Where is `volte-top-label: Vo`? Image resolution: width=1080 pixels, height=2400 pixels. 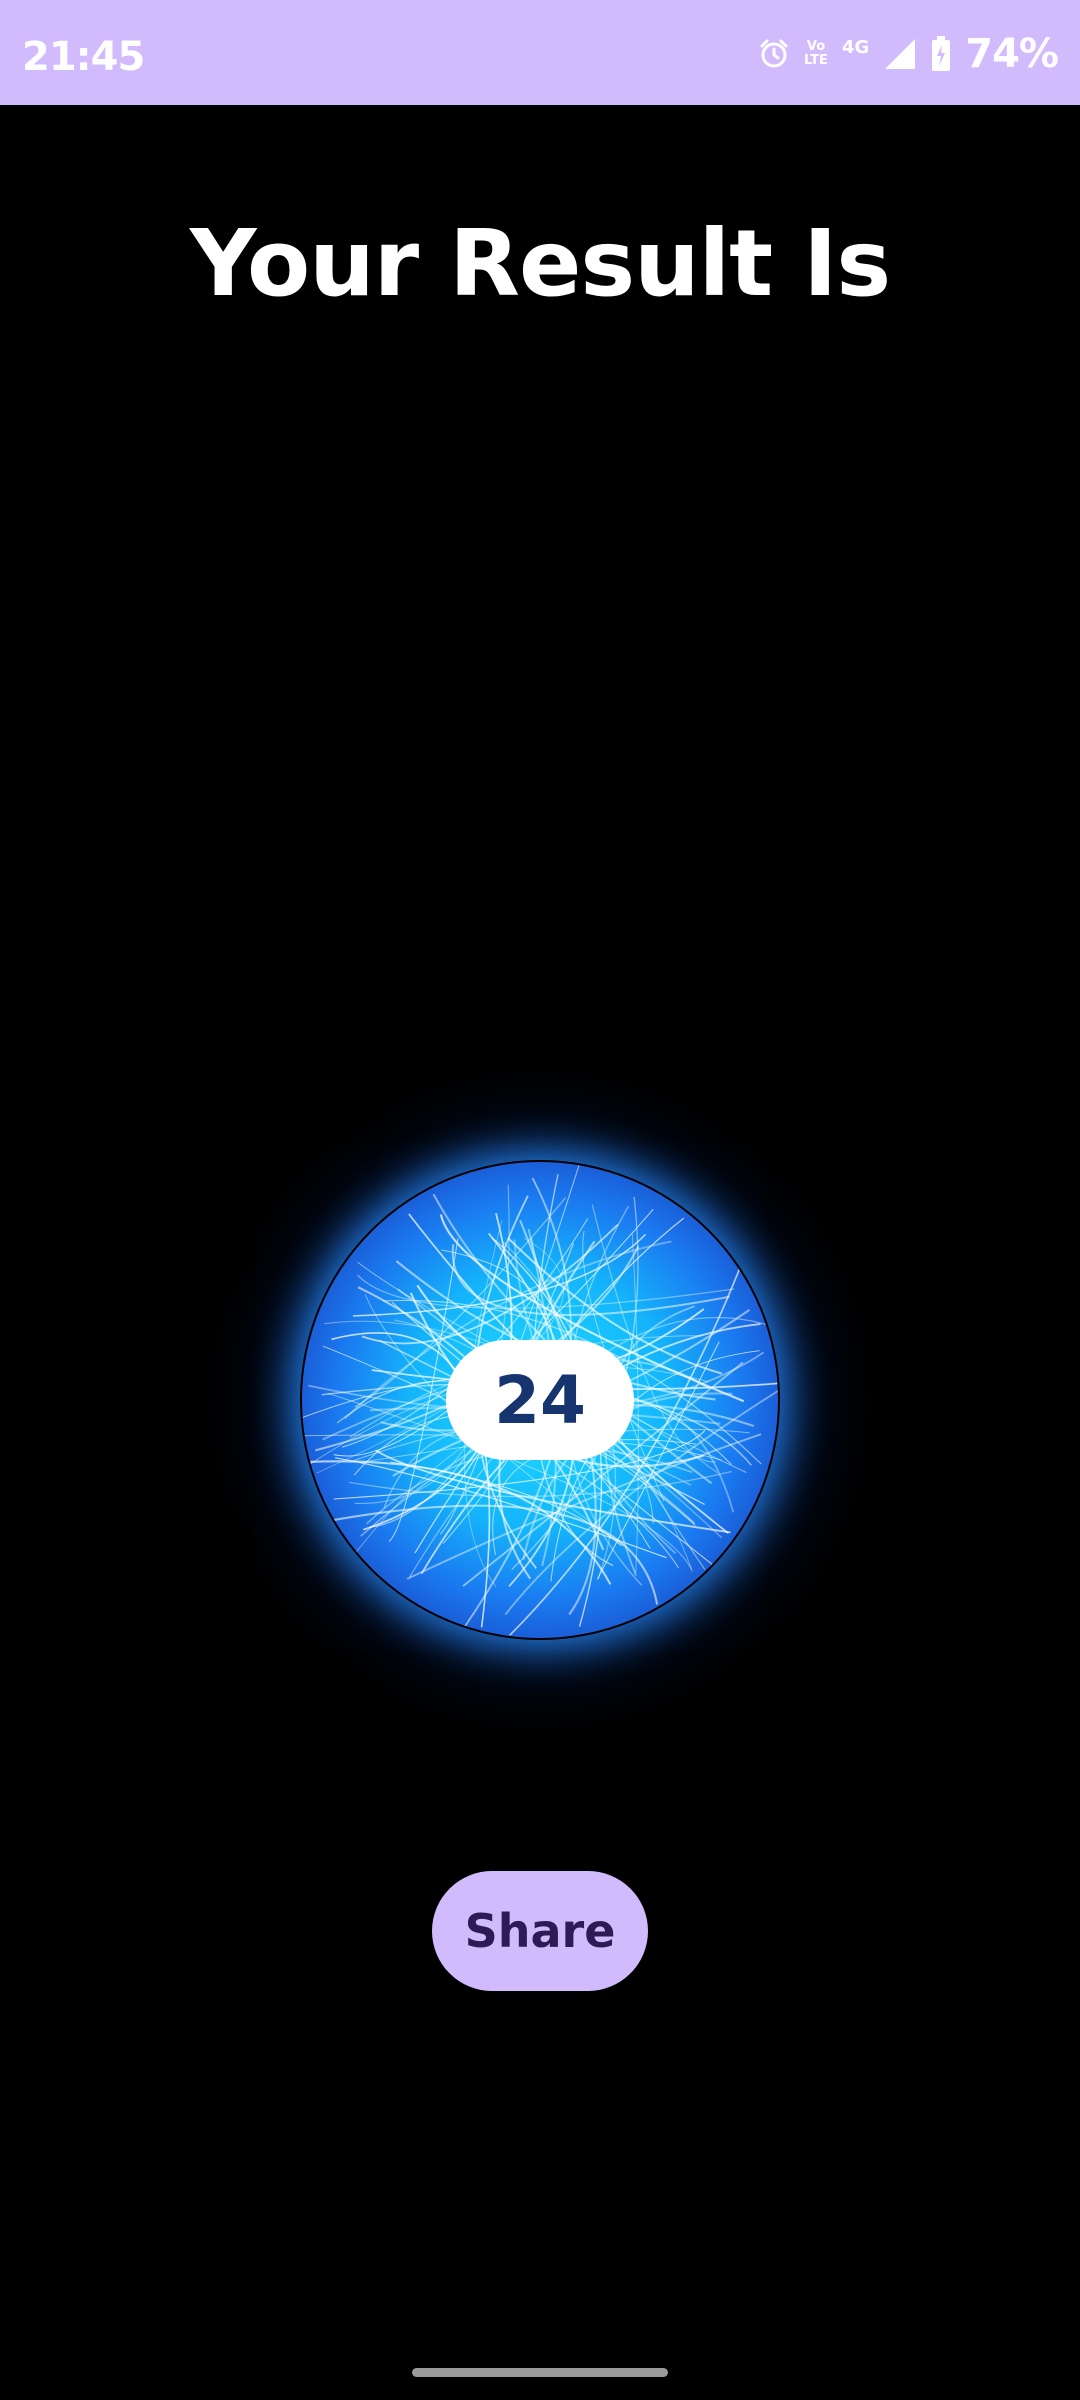
volte-top-label: Vo is located at coordinates (816, 46).